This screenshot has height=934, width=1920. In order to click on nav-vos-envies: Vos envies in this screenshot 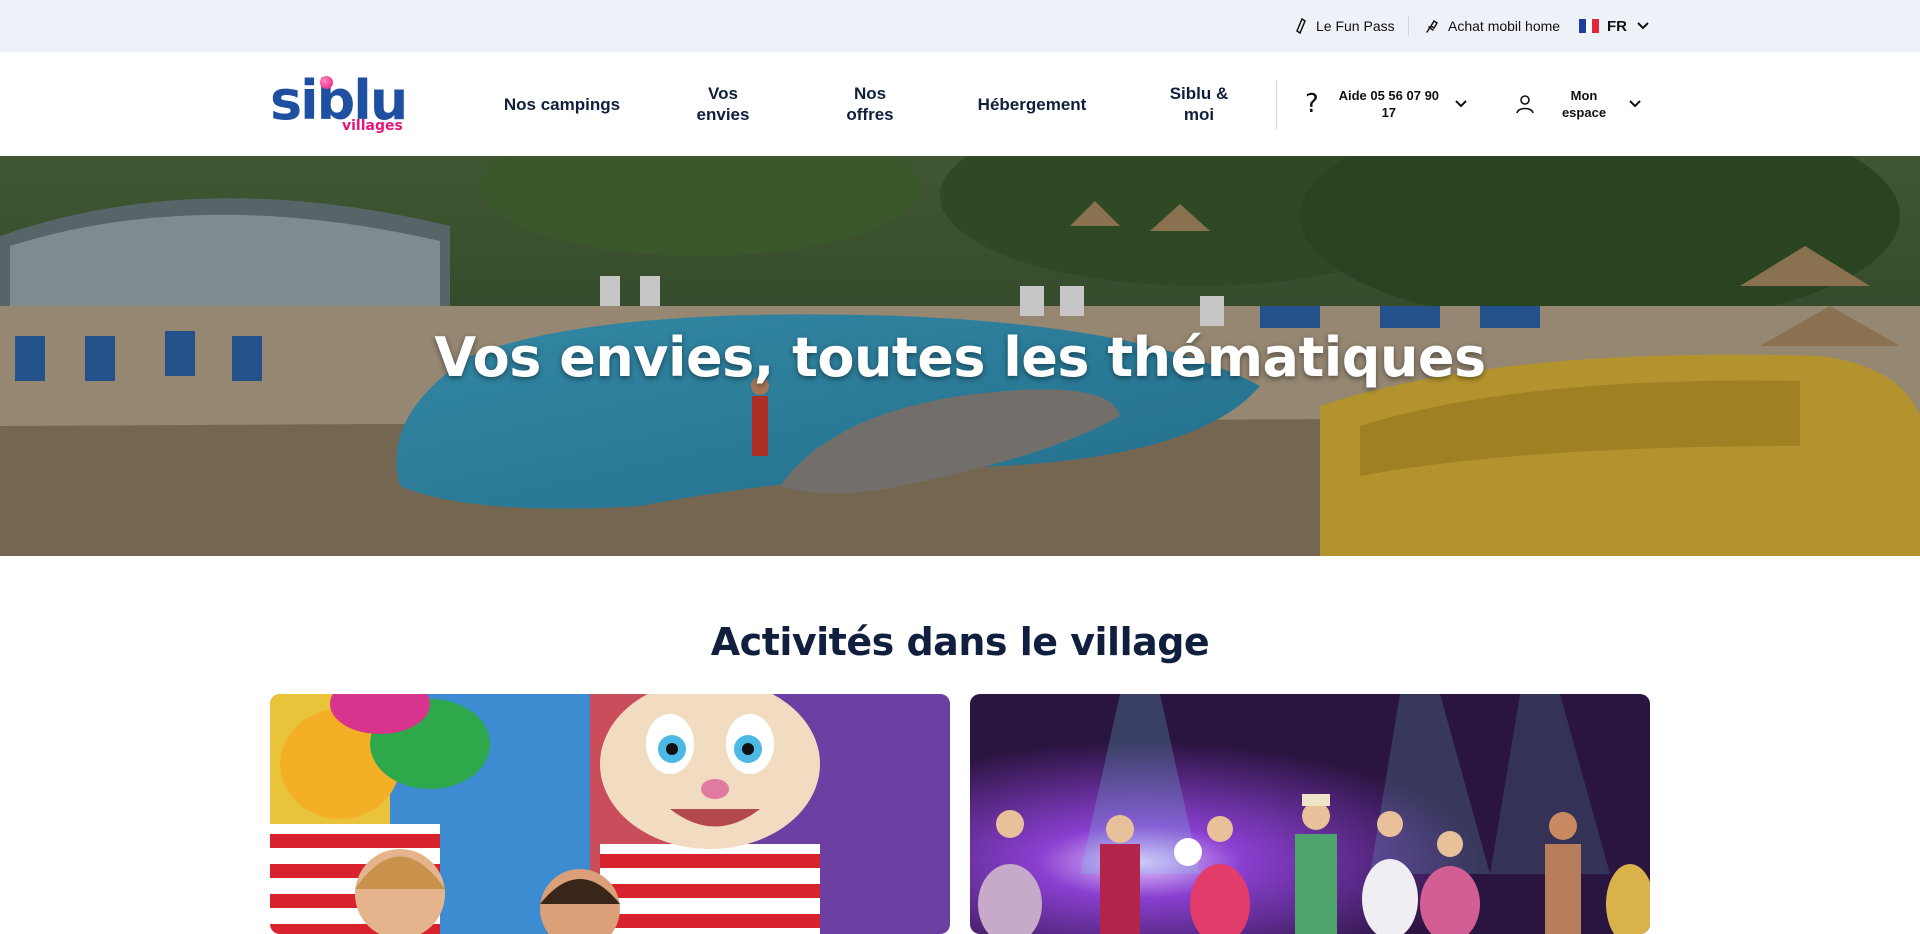, I will do `click(723, 104)`.